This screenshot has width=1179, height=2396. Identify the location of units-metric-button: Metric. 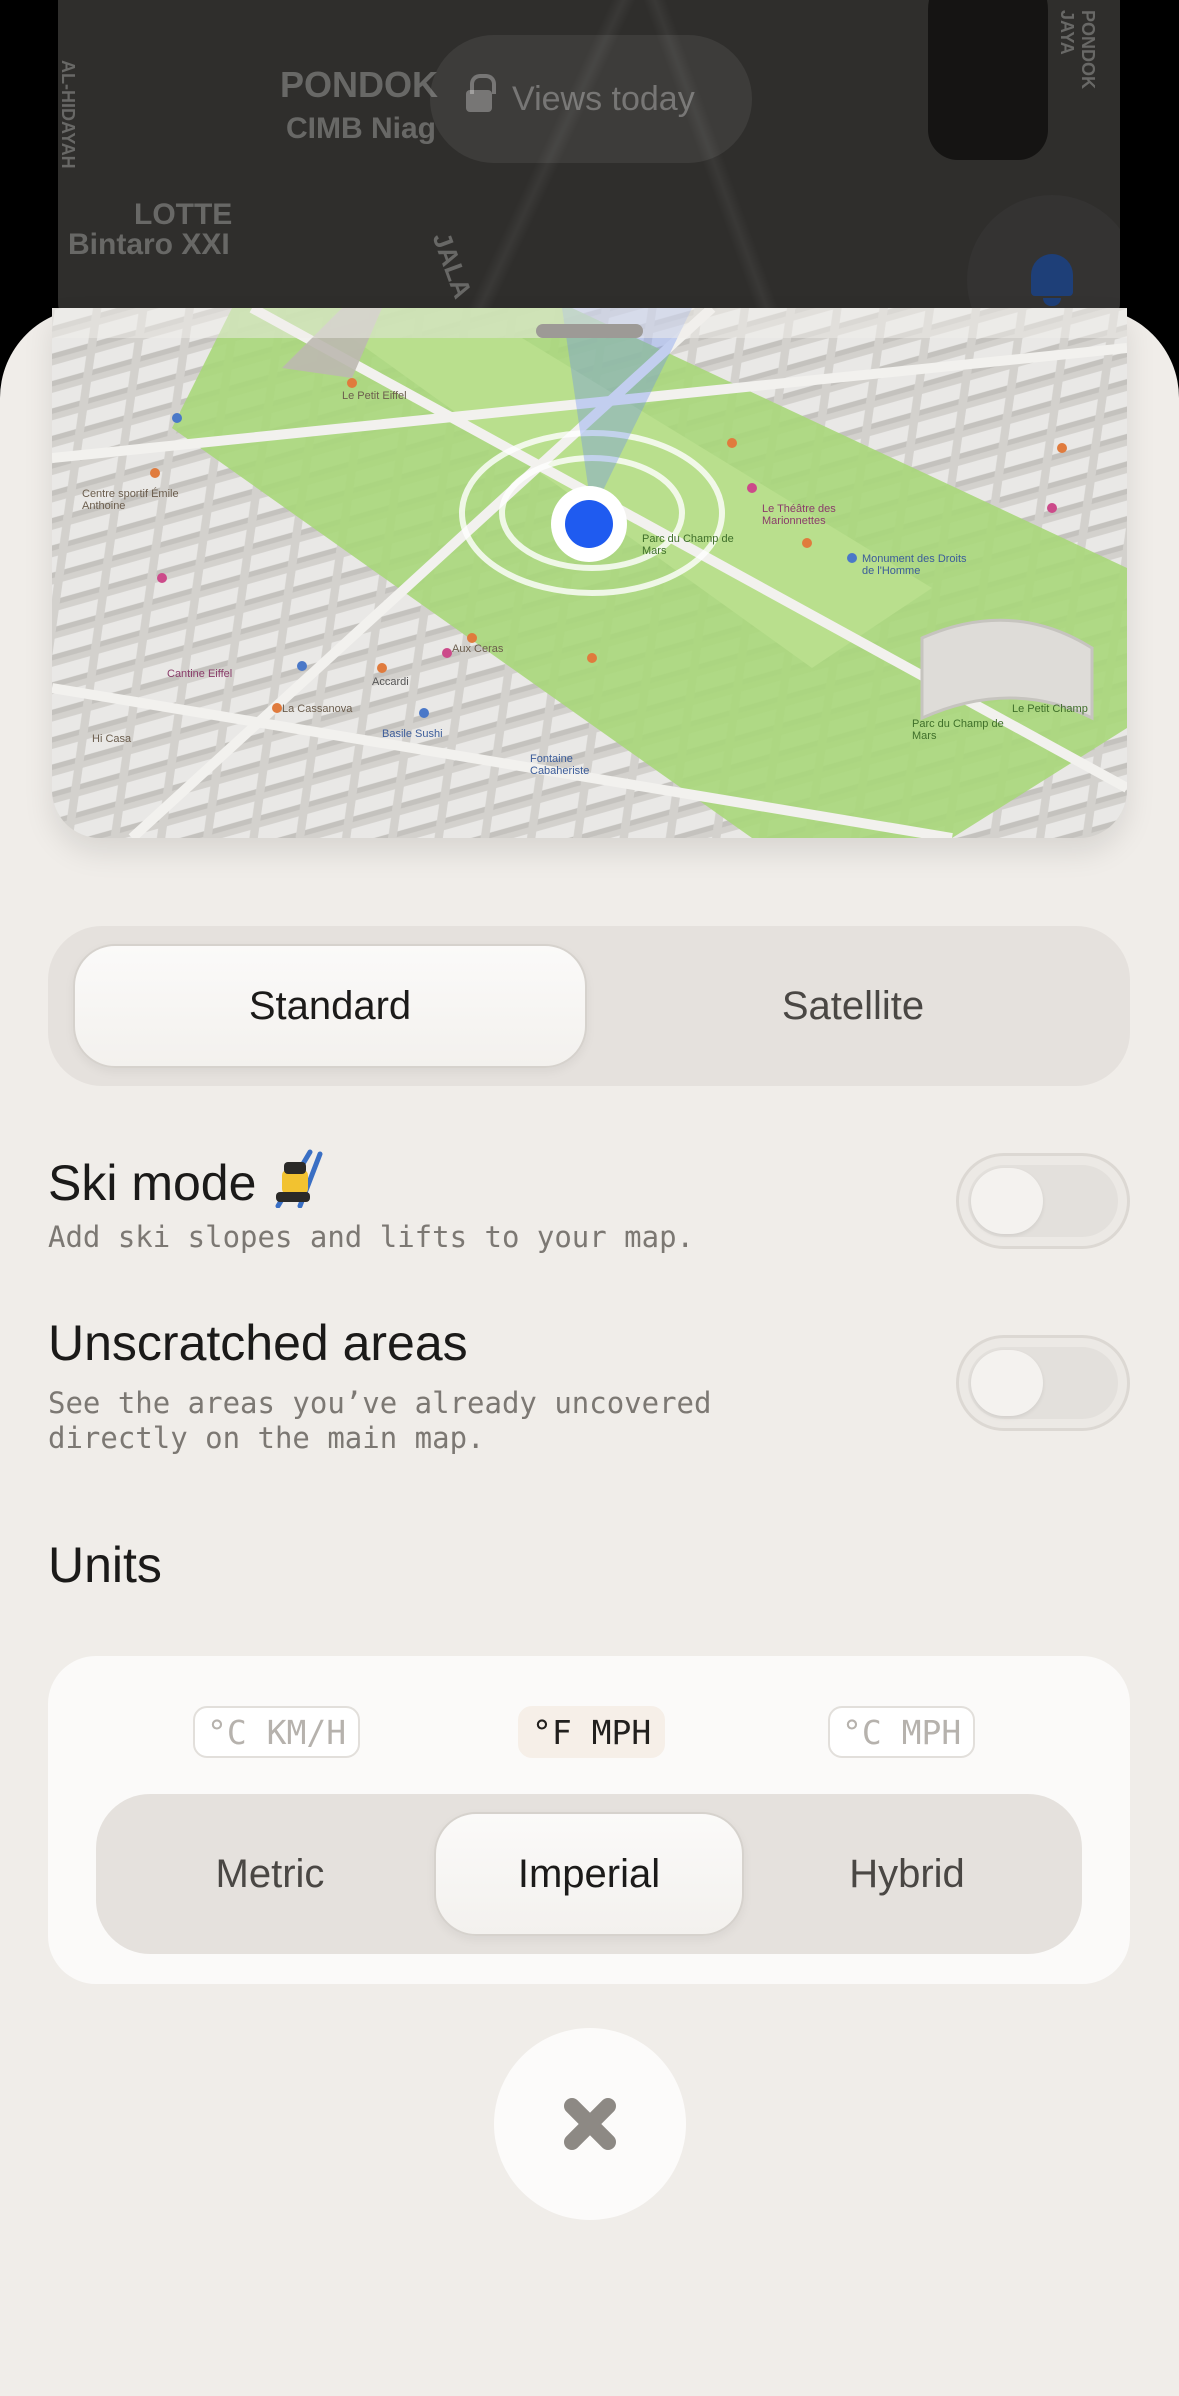
(270, 1874).